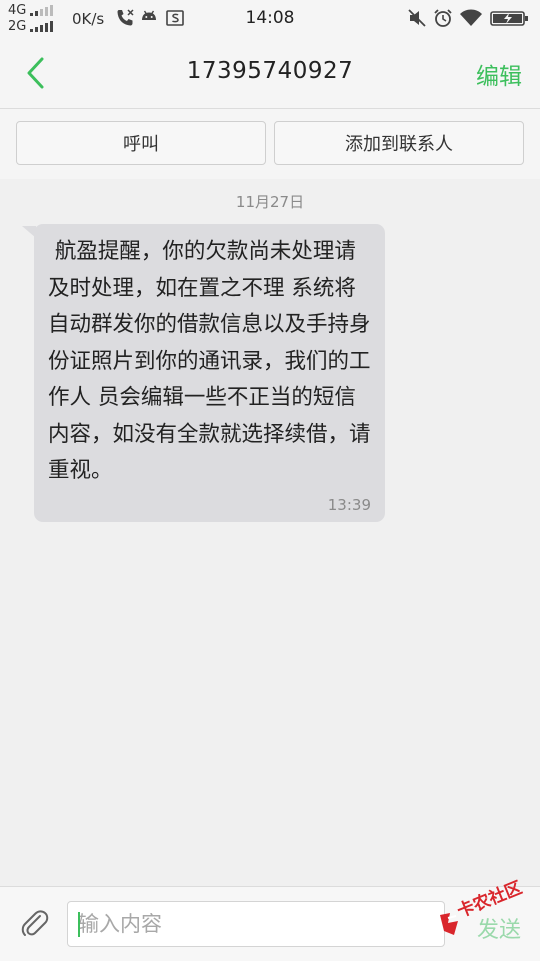 This screenshot has height=961, width=540. What do you see at coordinates (79, 924) in the screenshot?
I see `text-caret` at bounding box center [79, 924].